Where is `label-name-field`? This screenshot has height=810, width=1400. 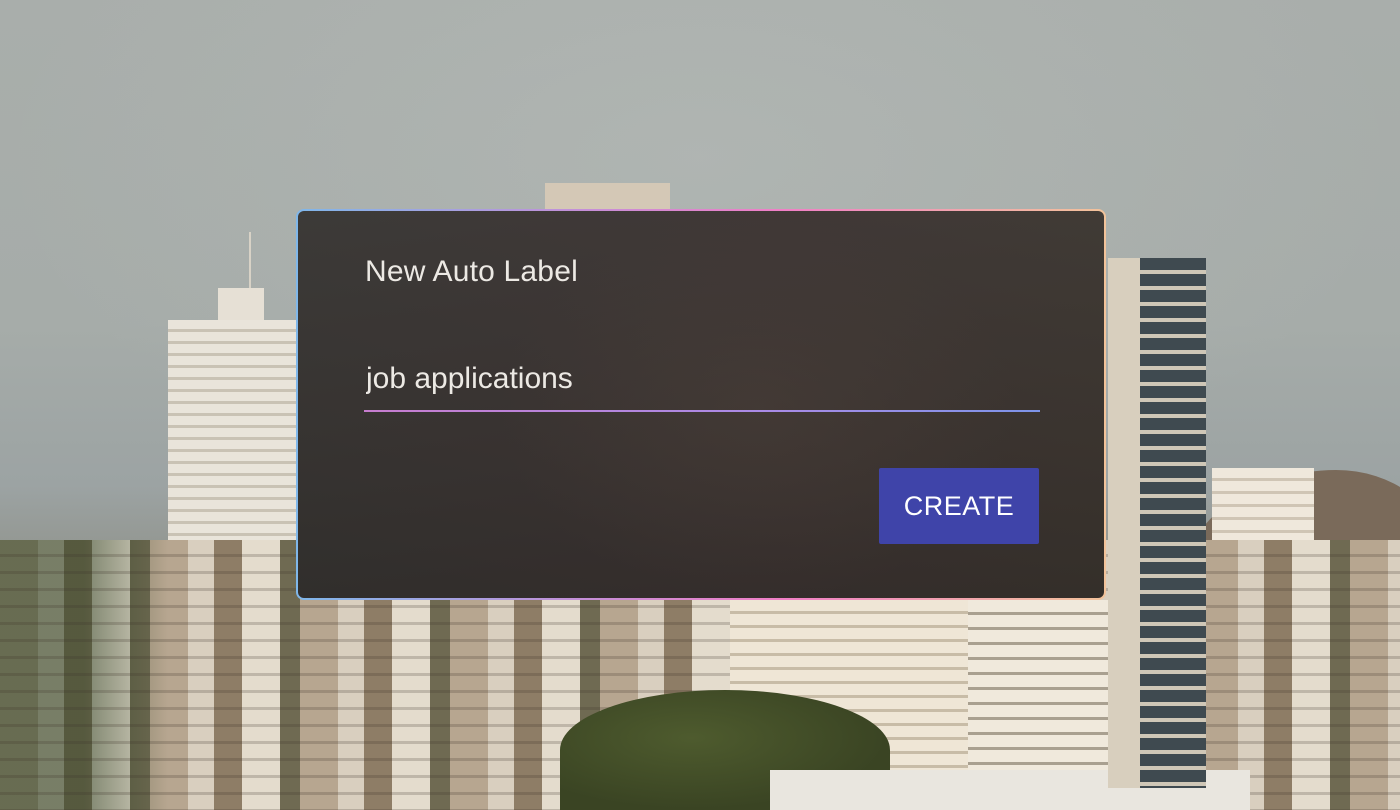
label-name-field is located at coordinates (702, 381).